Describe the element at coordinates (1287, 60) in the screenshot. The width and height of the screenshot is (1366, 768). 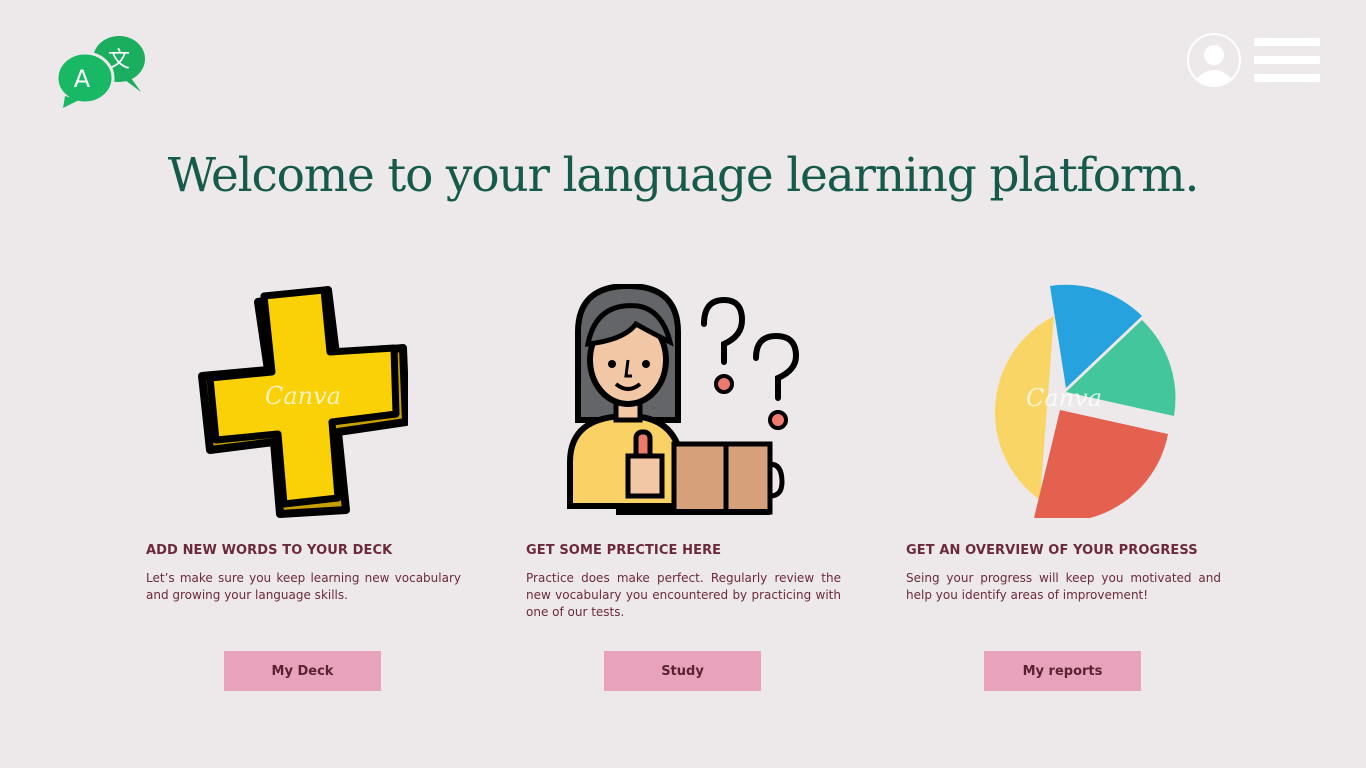
I see `menu-icon` at that location.